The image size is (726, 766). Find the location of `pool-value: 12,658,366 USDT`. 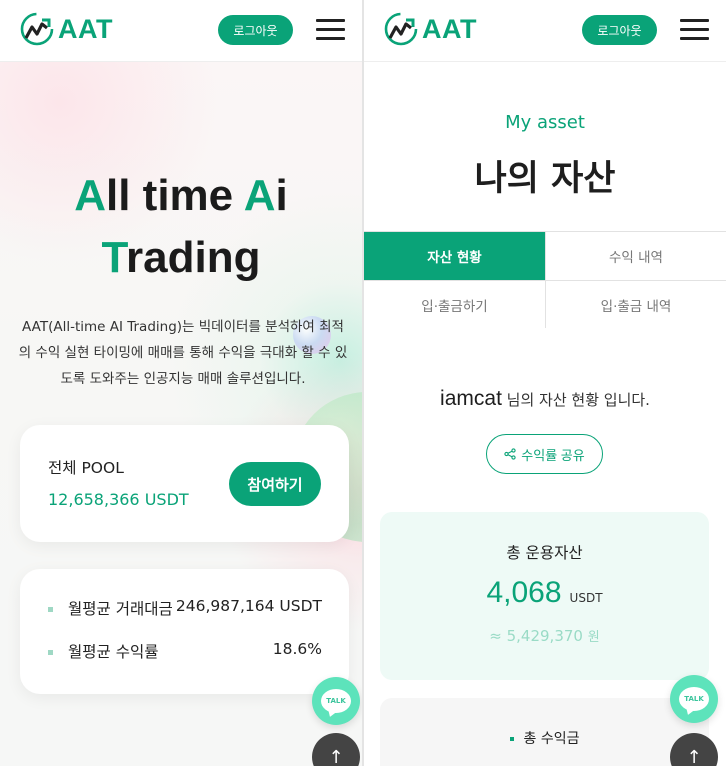

pool-value: 12,658,366 USDT is located at coordinates (118, 499).